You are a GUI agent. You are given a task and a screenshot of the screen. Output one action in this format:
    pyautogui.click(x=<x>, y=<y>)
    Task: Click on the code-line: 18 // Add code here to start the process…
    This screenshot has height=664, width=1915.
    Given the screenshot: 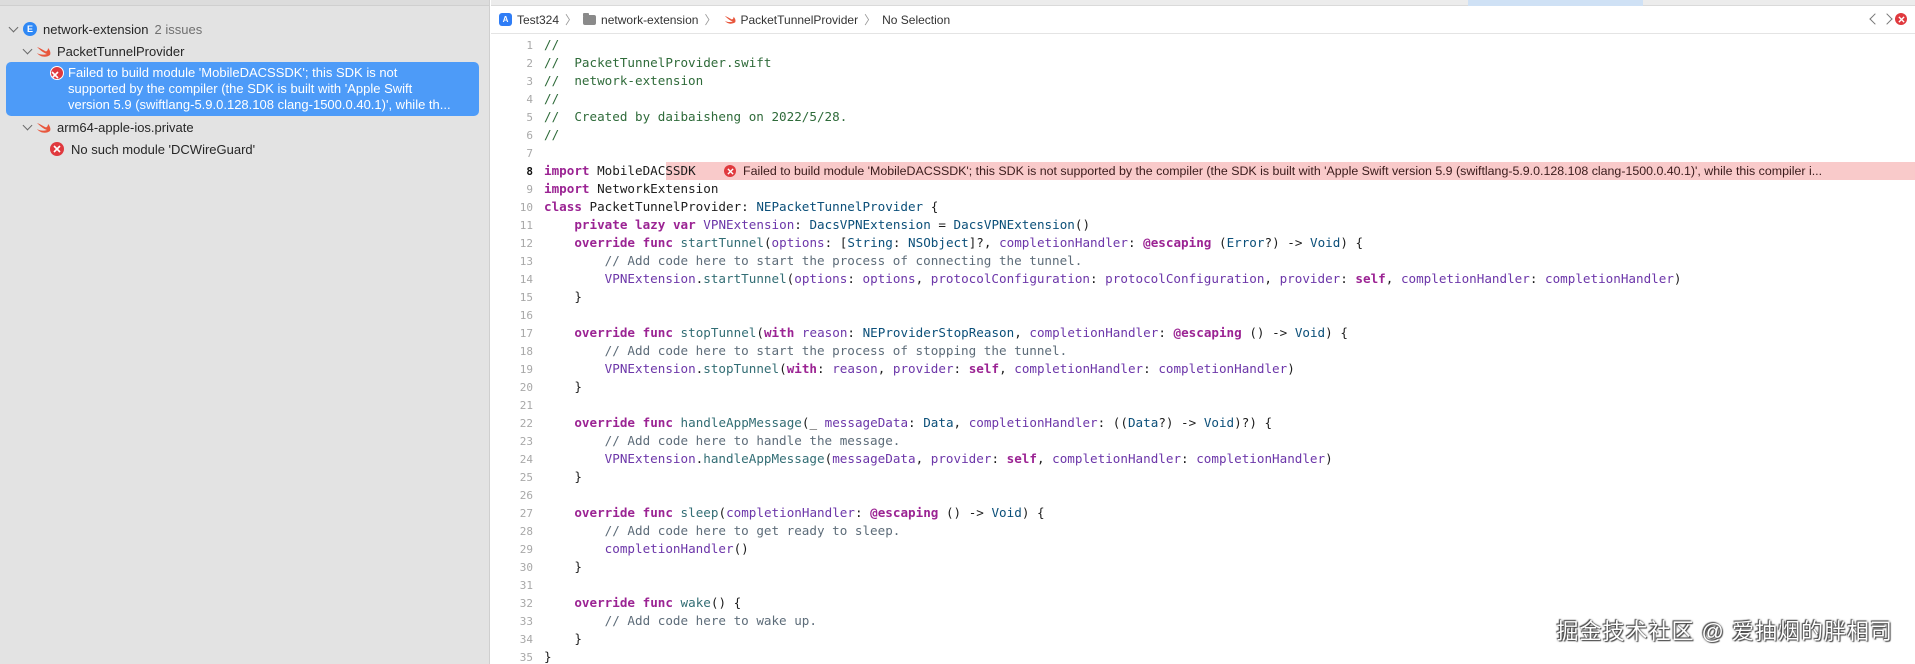 What is the action you would take?
    pyautogui.click(x=1203, y=351)
    